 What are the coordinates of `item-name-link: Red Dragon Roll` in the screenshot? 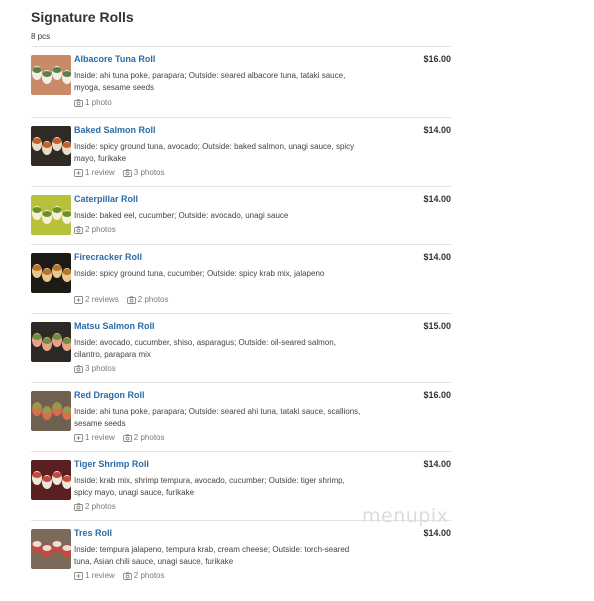 It's located at (109, 395).